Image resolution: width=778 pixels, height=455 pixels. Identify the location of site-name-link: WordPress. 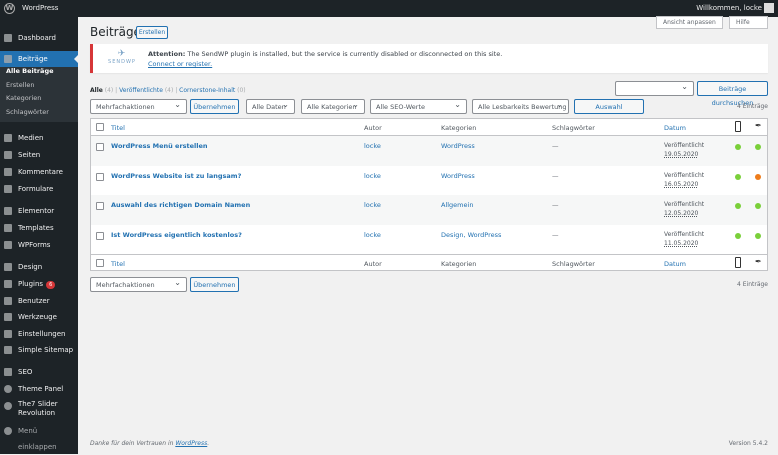
(40, 8).